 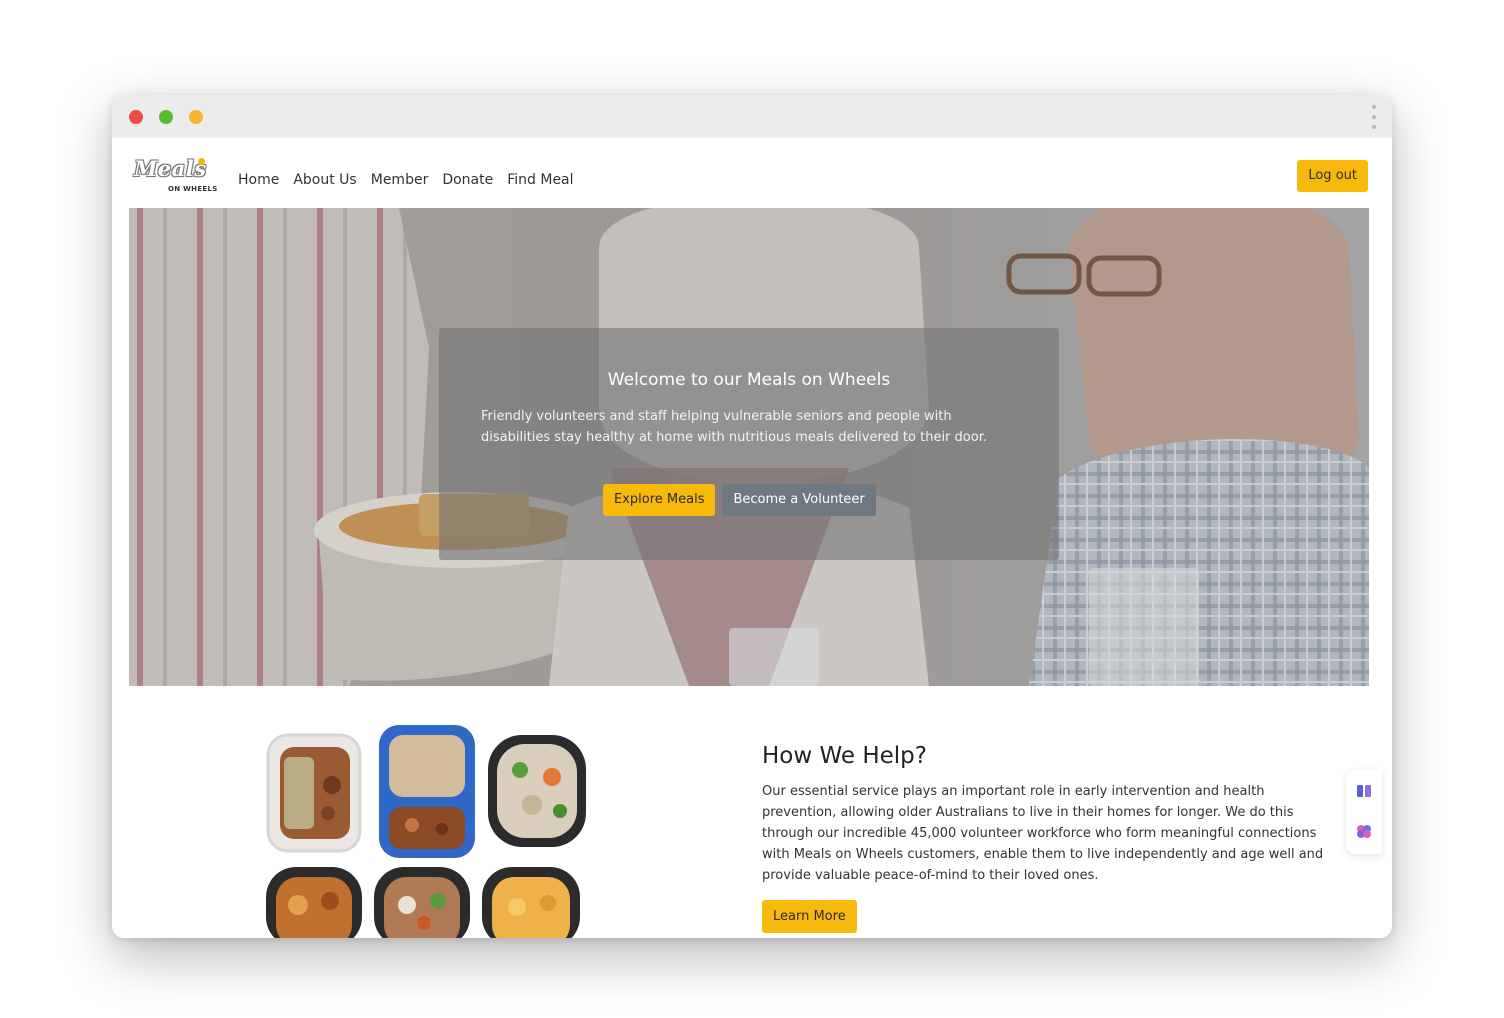 I want to click on hero-buttons: Explore Meals Become a Volunteer, so click(x=739, y=500).